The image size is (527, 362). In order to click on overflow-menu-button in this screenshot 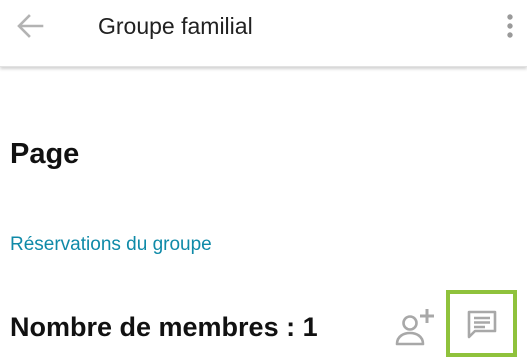, I will do `click(510, 26)`.